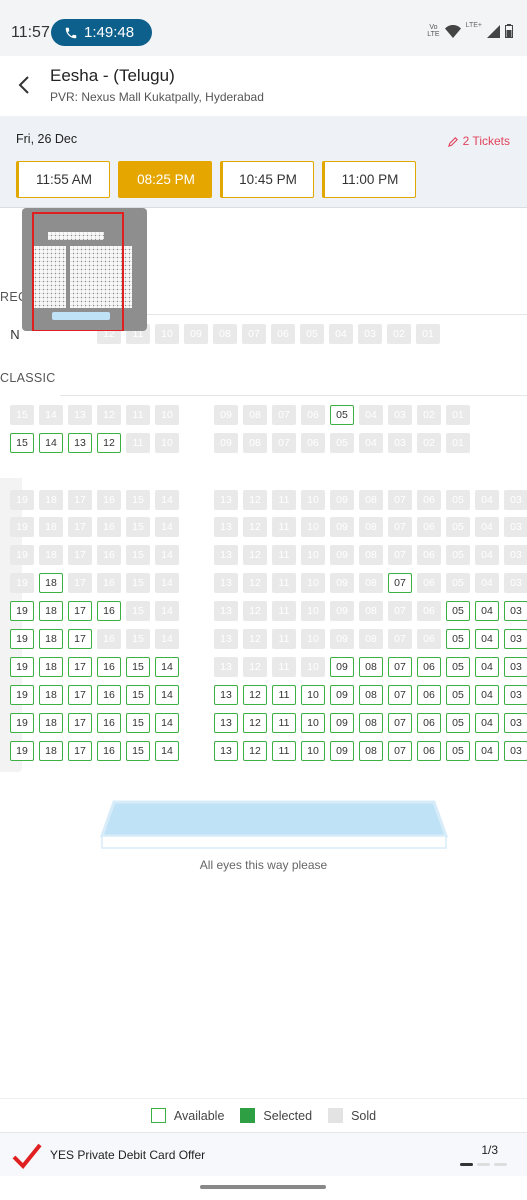 The height and width of the screenshot is (1200, 527). What do you see at coordinates (371, 695) in the screenshot?
I see `seat-C08: 08` at bounding box center [371, 695].